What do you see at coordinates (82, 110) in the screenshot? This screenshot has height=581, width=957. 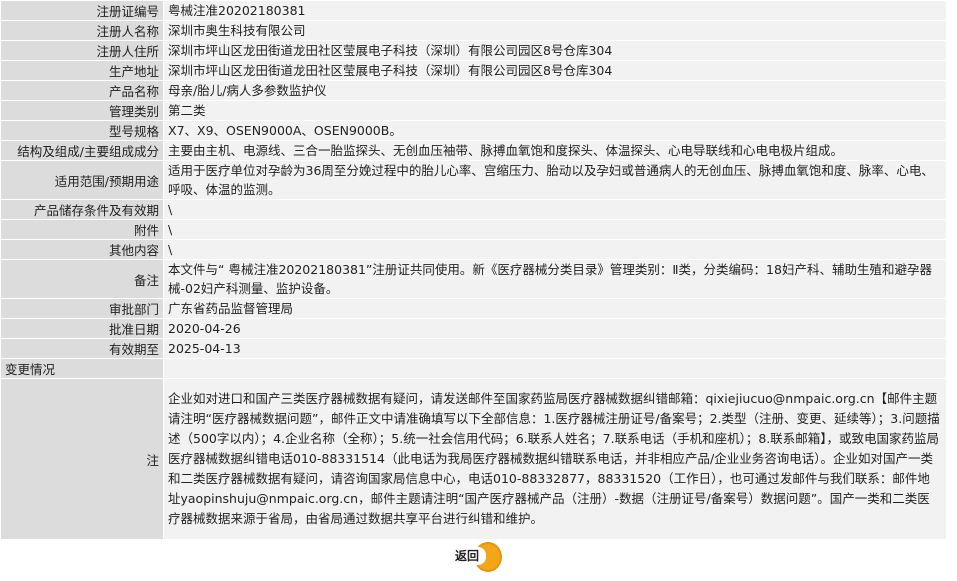 I see `row-label: 管理类别` at bounding box center [82, 110].